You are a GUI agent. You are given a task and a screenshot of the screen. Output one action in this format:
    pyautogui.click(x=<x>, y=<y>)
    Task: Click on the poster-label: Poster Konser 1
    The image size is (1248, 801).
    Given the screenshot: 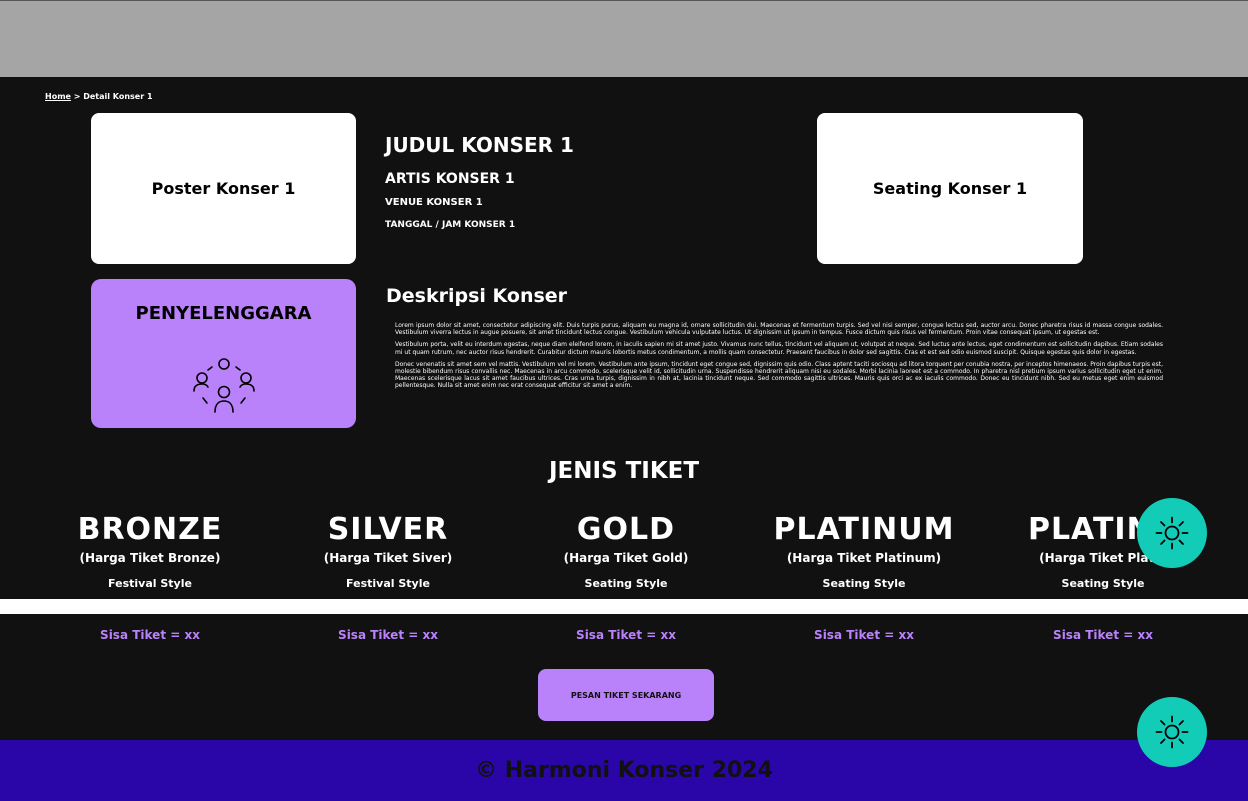 What is the action you would take?
    pyautogui.click(x=223, y=188)
    